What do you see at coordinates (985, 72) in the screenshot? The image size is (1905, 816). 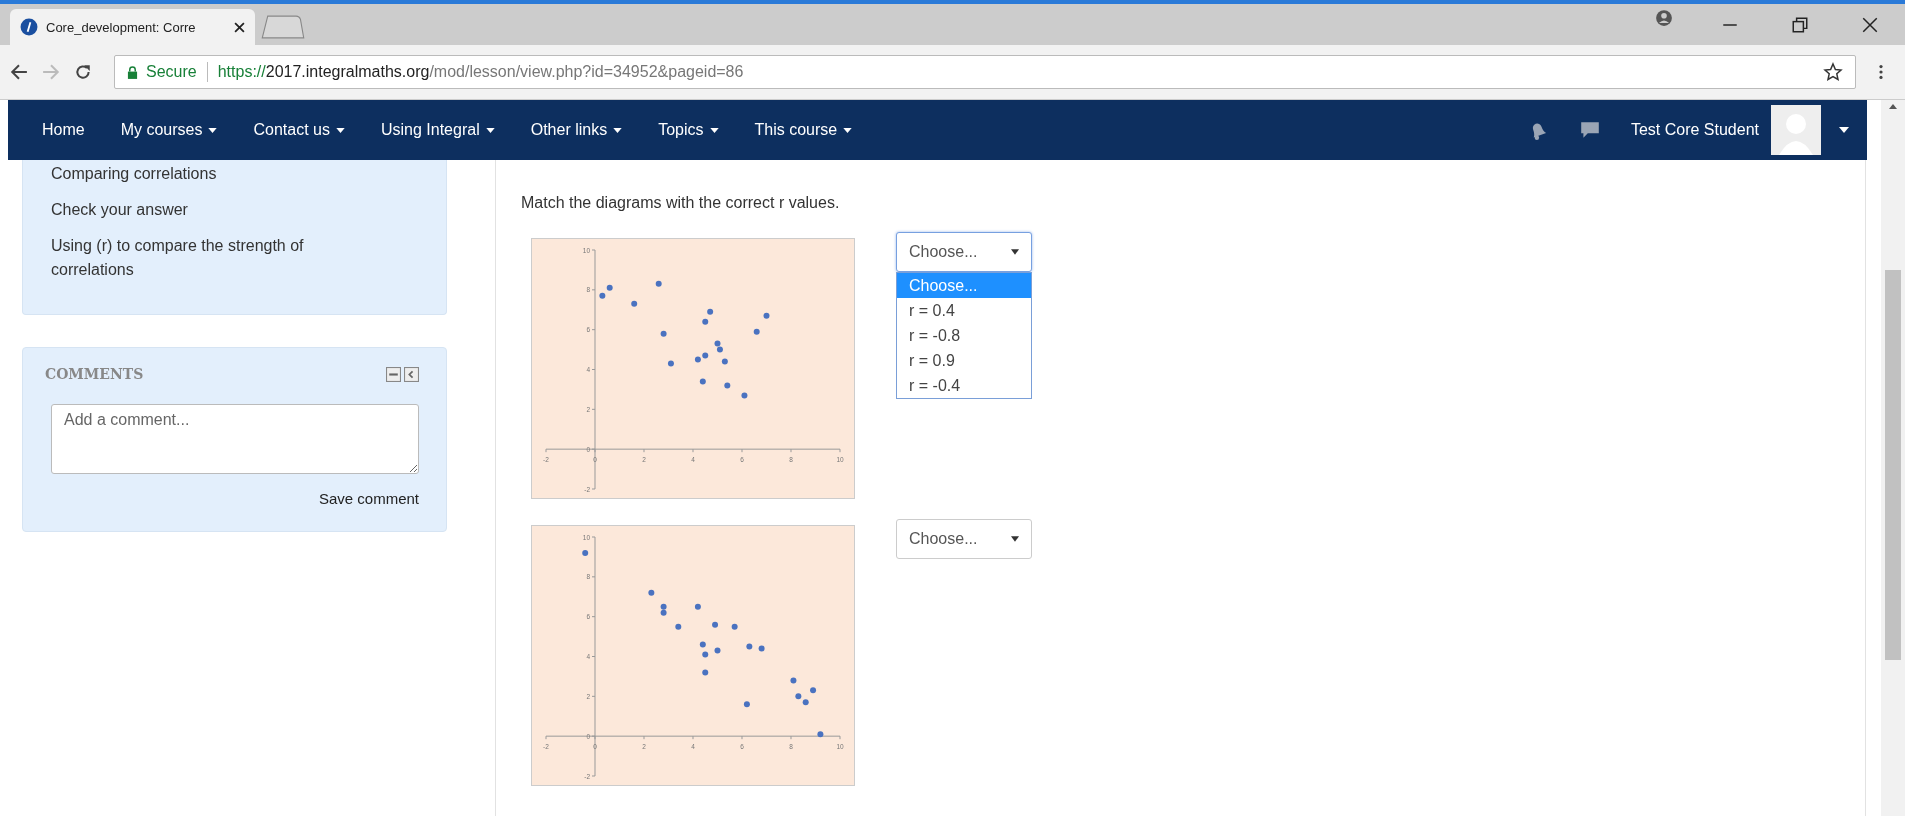 I see `address-bar: Secure https://2017.integralmaths.org/mod/lesson/view.php?id=34952&pageid=86` at bounding box center [985, 72].